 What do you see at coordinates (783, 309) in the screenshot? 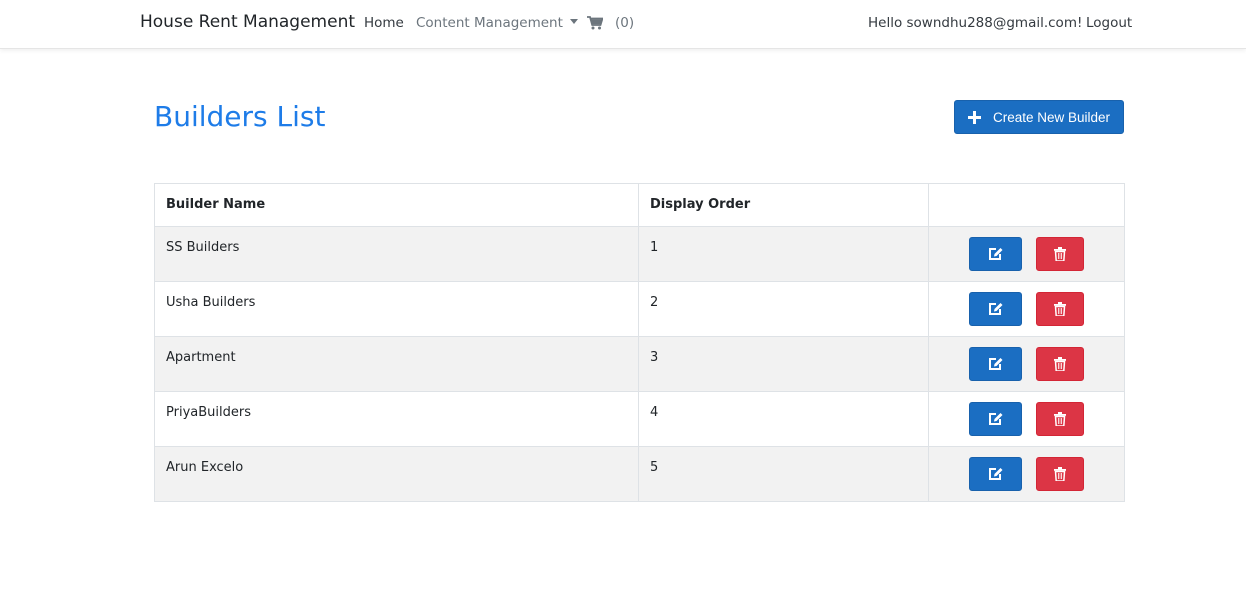
I see `display-order-cell: 2` at bounding box center [783, 309].